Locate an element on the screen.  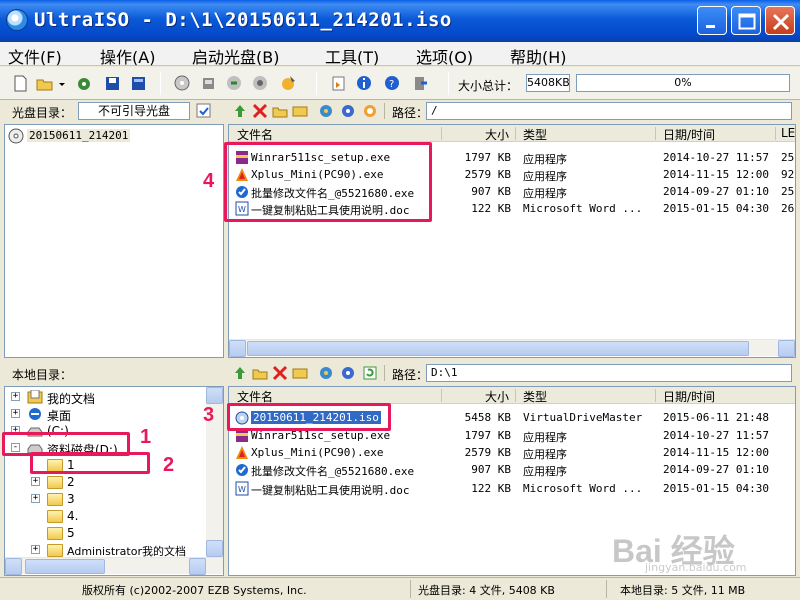
capacity-progress-text: 0% is located at coordinates (683, 82).